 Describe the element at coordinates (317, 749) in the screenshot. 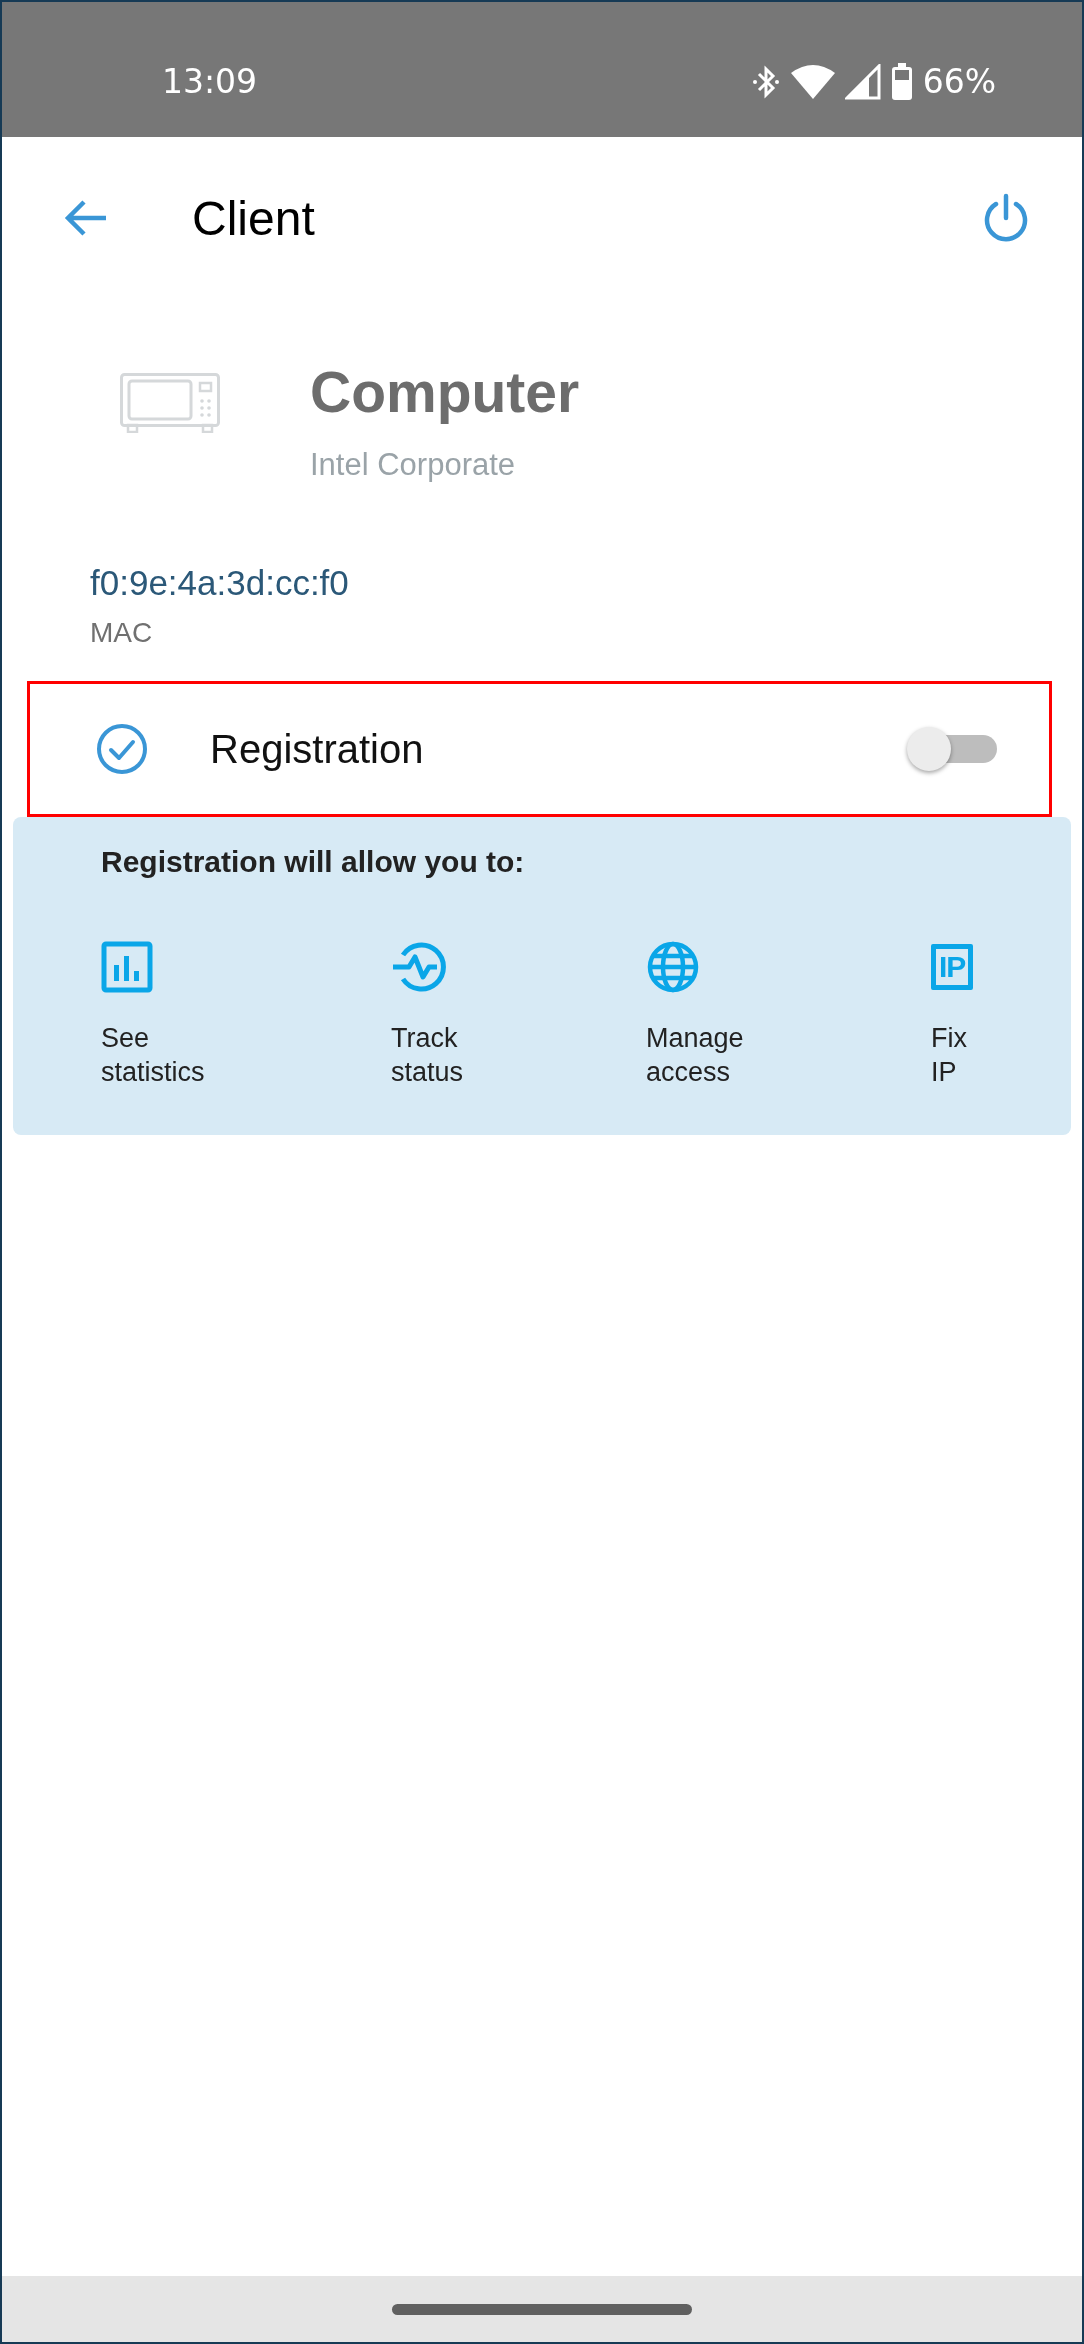

I see `registration-label: Registration` at that location.